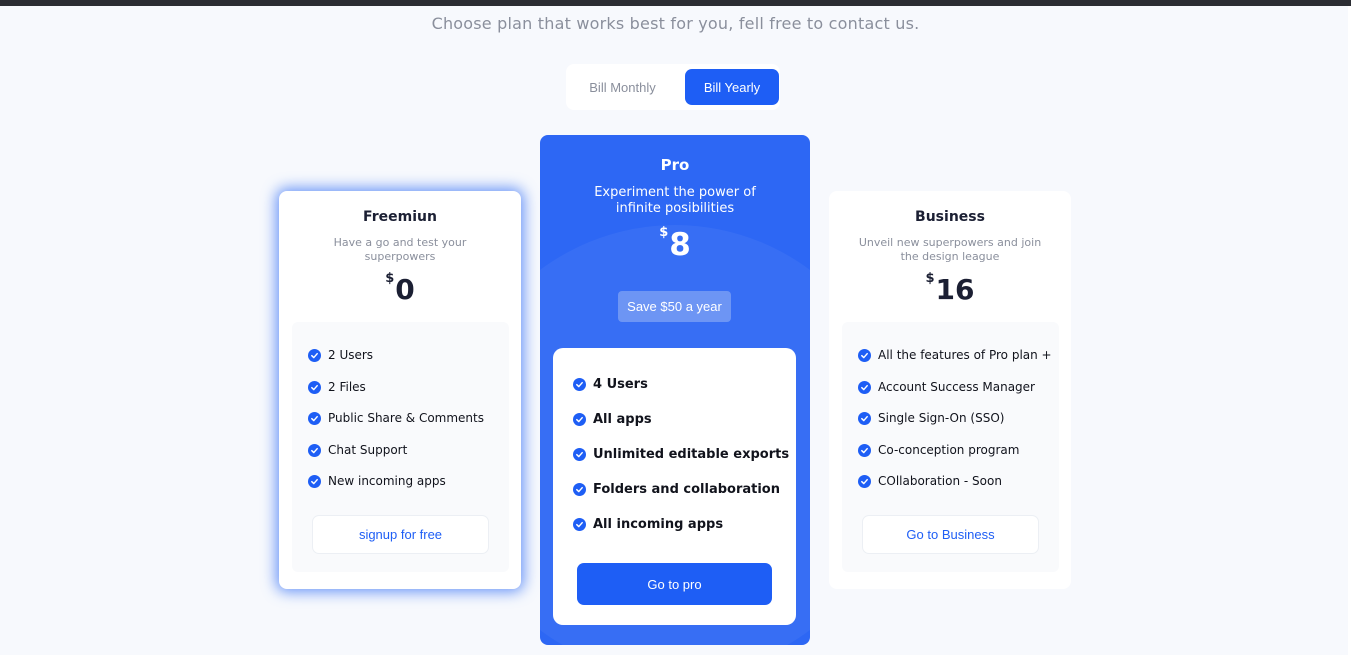  I want to click on feature-label: Folders and collaboration, so click(686, 489).